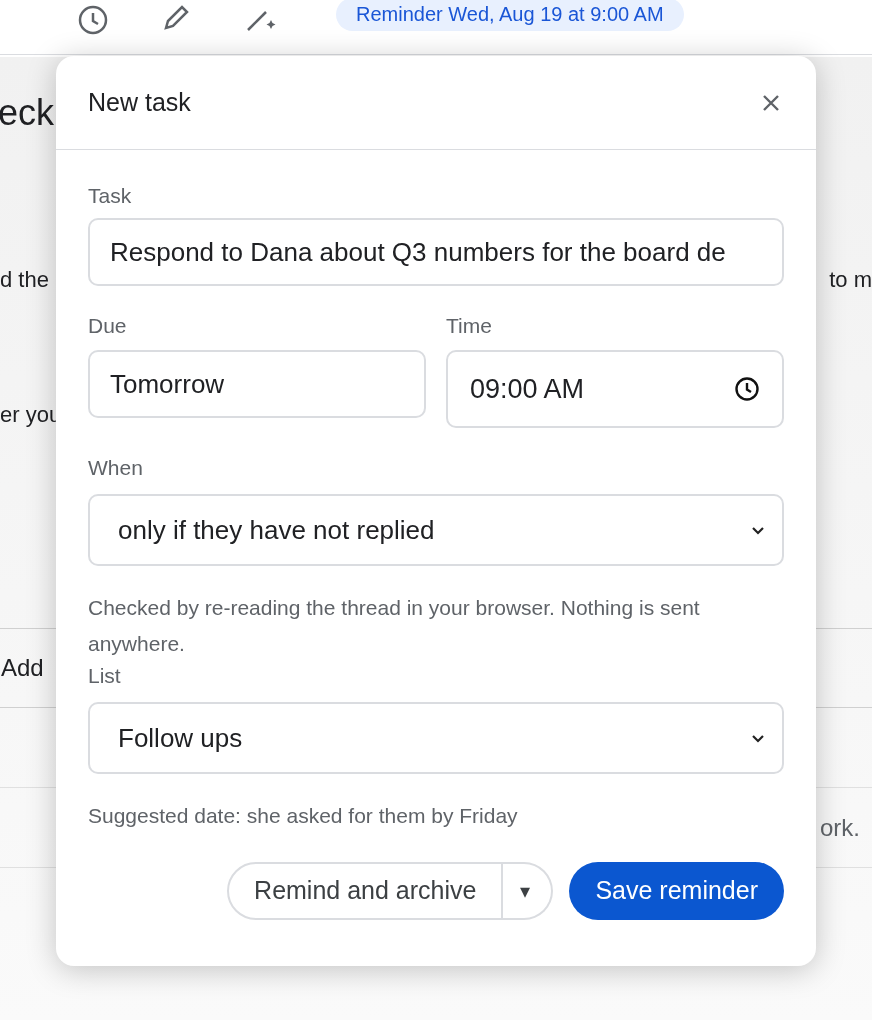  Describe the element at coordinates (615, 389) in the screenshot. I see `time-field: 09:00 AM` at that location.